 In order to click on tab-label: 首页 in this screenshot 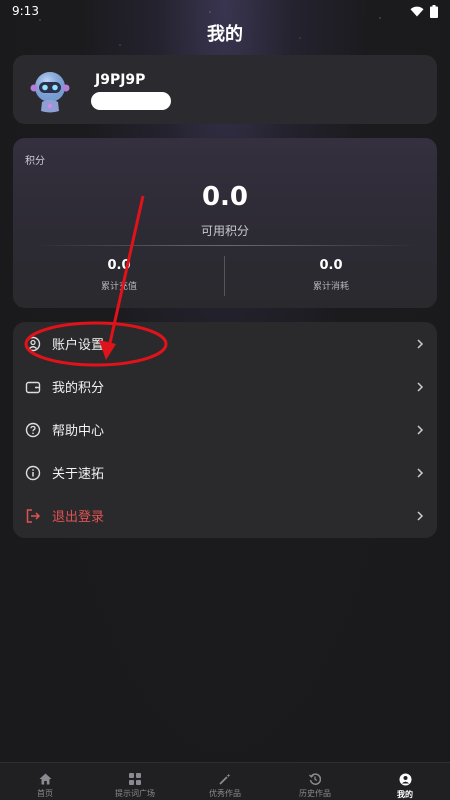, I will do `click(45, 793)`.